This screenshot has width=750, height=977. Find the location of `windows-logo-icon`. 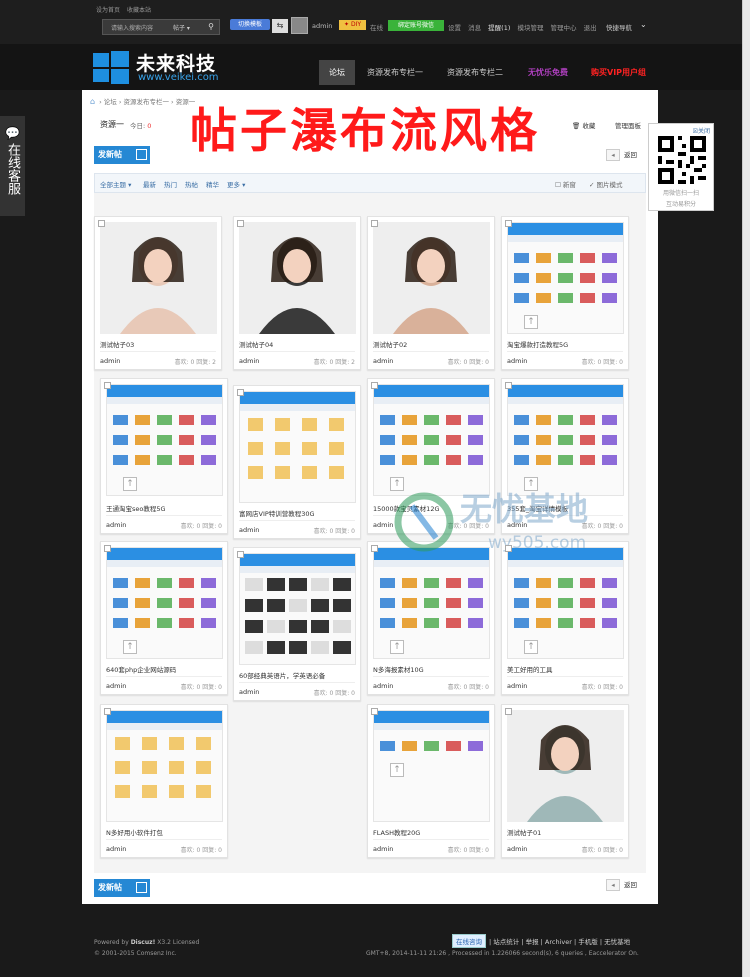

windows-logo-icon is located at coordinates (111, 67).